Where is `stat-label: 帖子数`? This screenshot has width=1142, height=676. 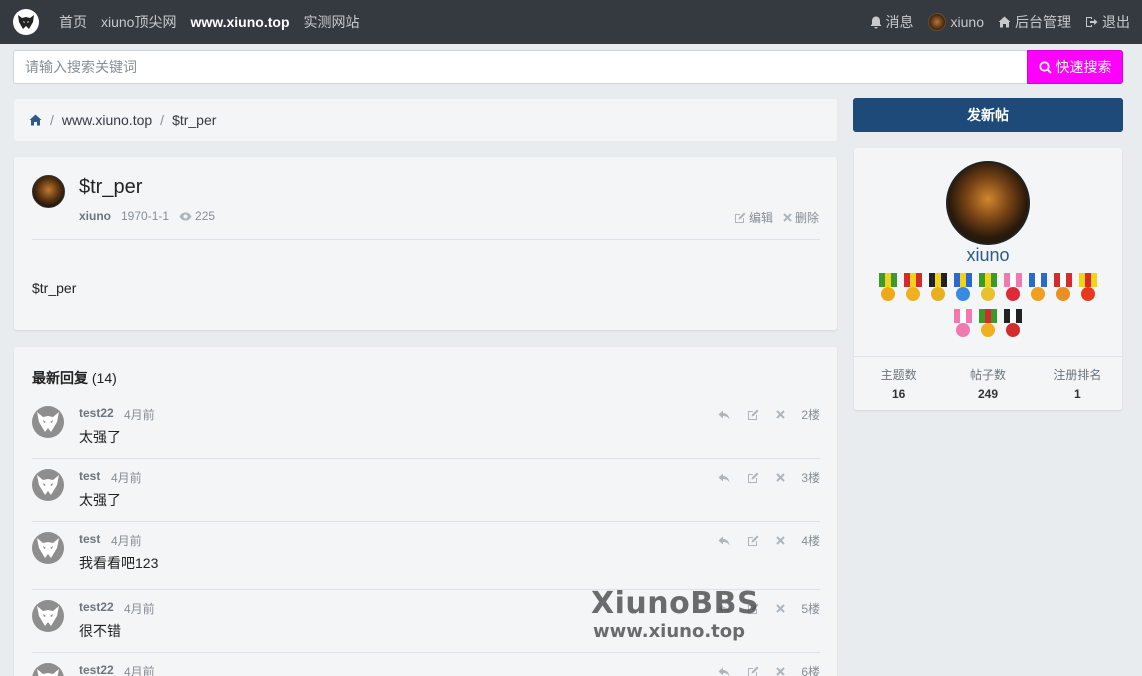
stat-label: 帖子数 is located at coordinates (987, 375).